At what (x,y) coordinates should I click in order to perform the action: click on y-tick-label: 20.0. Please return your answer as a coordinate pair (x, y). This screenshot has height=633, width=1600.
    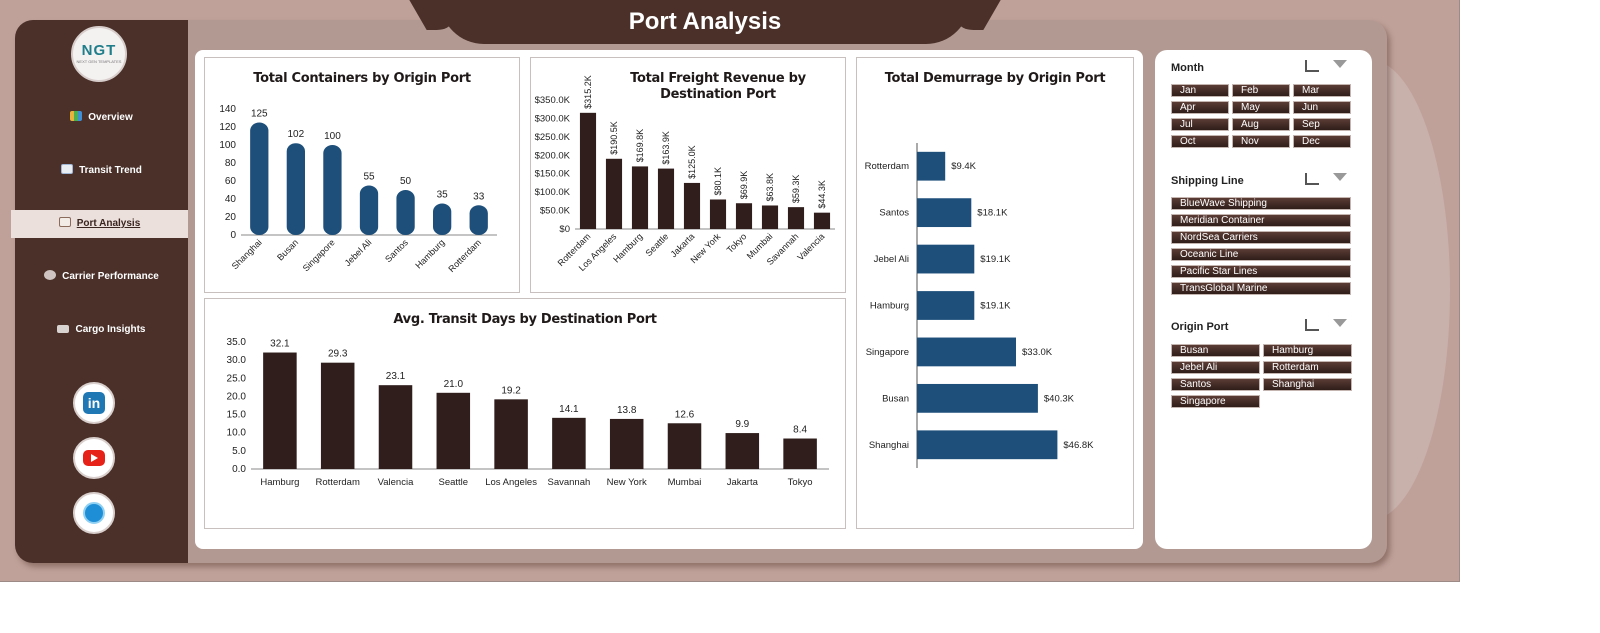
    Looking at the image, I should click on (237, 396).